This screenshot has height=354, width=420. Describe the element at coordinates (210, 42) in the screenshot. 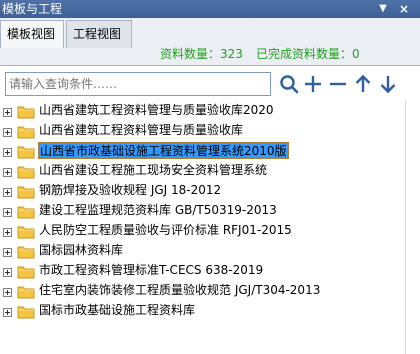

I see `tab-bar: 模板视图 工程视图 资料数量：323 已完成资料数量：0` at that location.